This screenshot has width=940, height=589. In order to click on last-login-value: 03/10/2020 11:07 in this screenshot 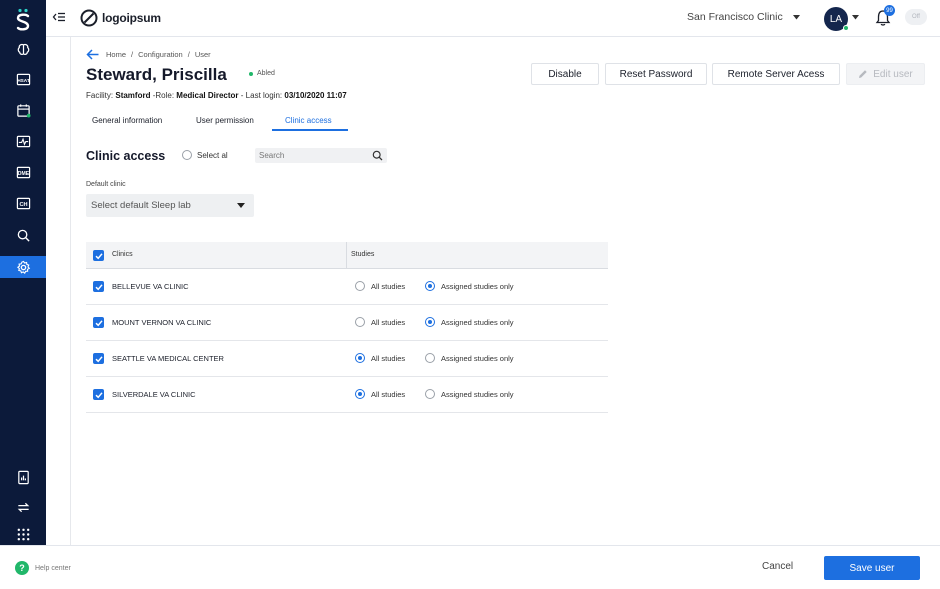, I will do `click(315, 95)`.